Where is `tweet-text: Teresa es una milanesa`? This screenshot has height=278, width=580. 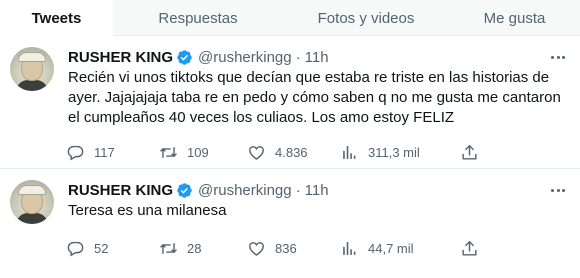 tweet-text: Teresa es una milanesa is located at coordinates (147, 210).